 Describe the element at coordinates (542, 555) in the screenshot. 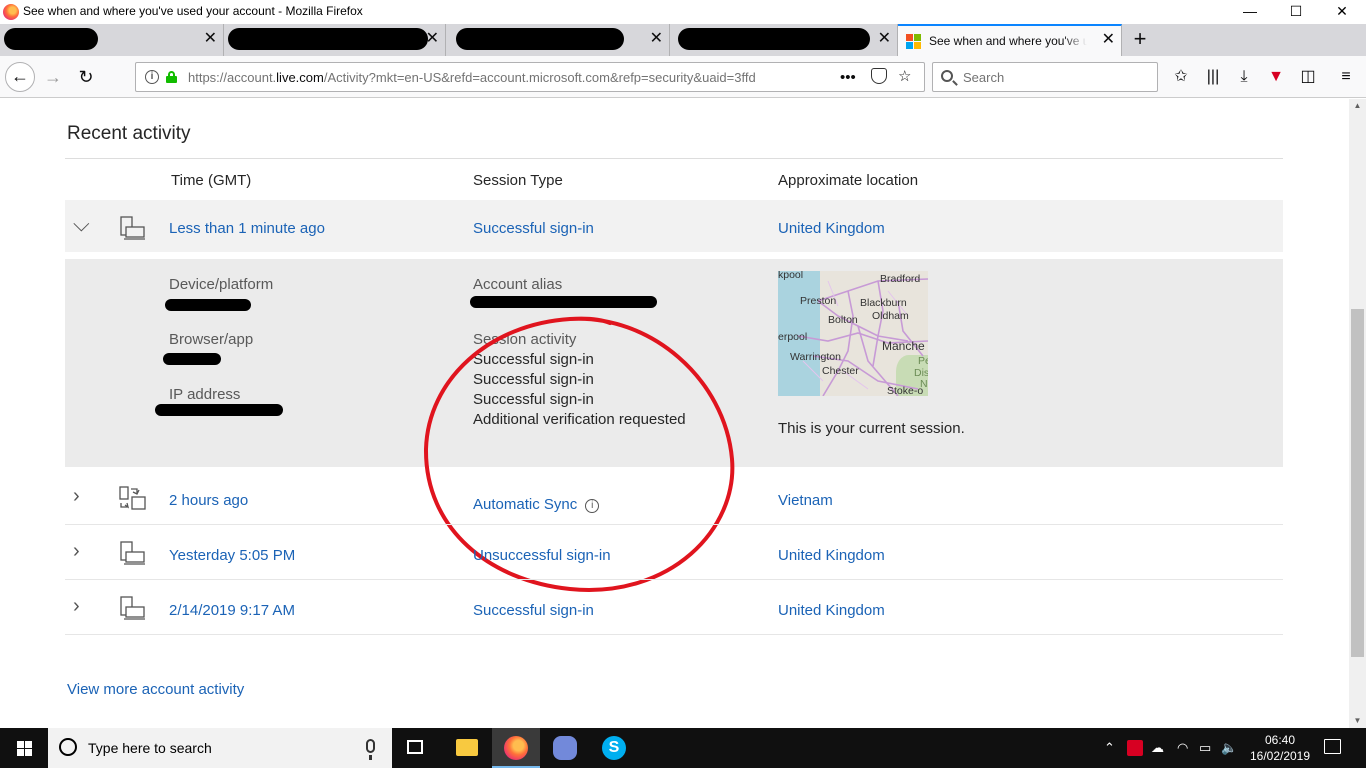

I see `session-type-link: Unsuccessful sign-in` at that location.